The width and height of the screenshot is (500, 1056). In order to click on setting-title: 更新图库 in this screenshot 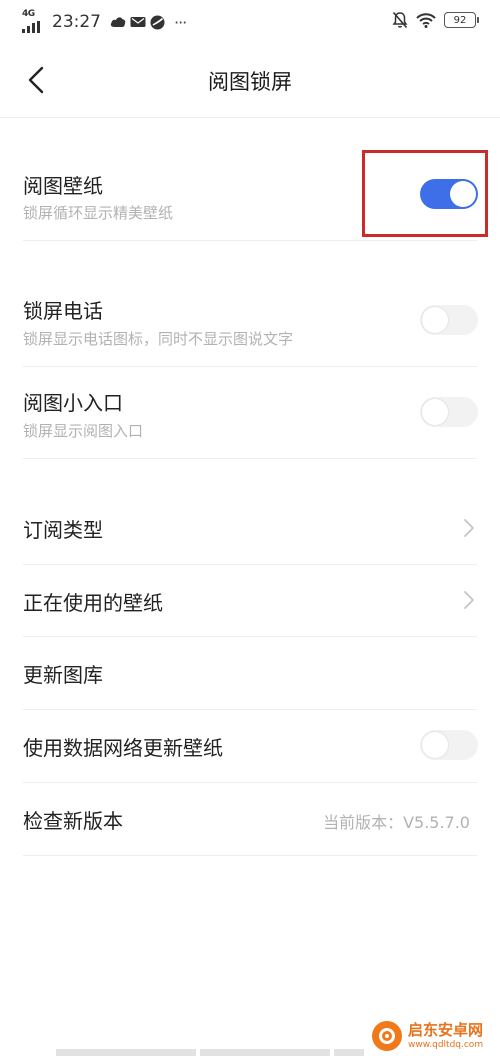, I will do `click(63, 675)`.